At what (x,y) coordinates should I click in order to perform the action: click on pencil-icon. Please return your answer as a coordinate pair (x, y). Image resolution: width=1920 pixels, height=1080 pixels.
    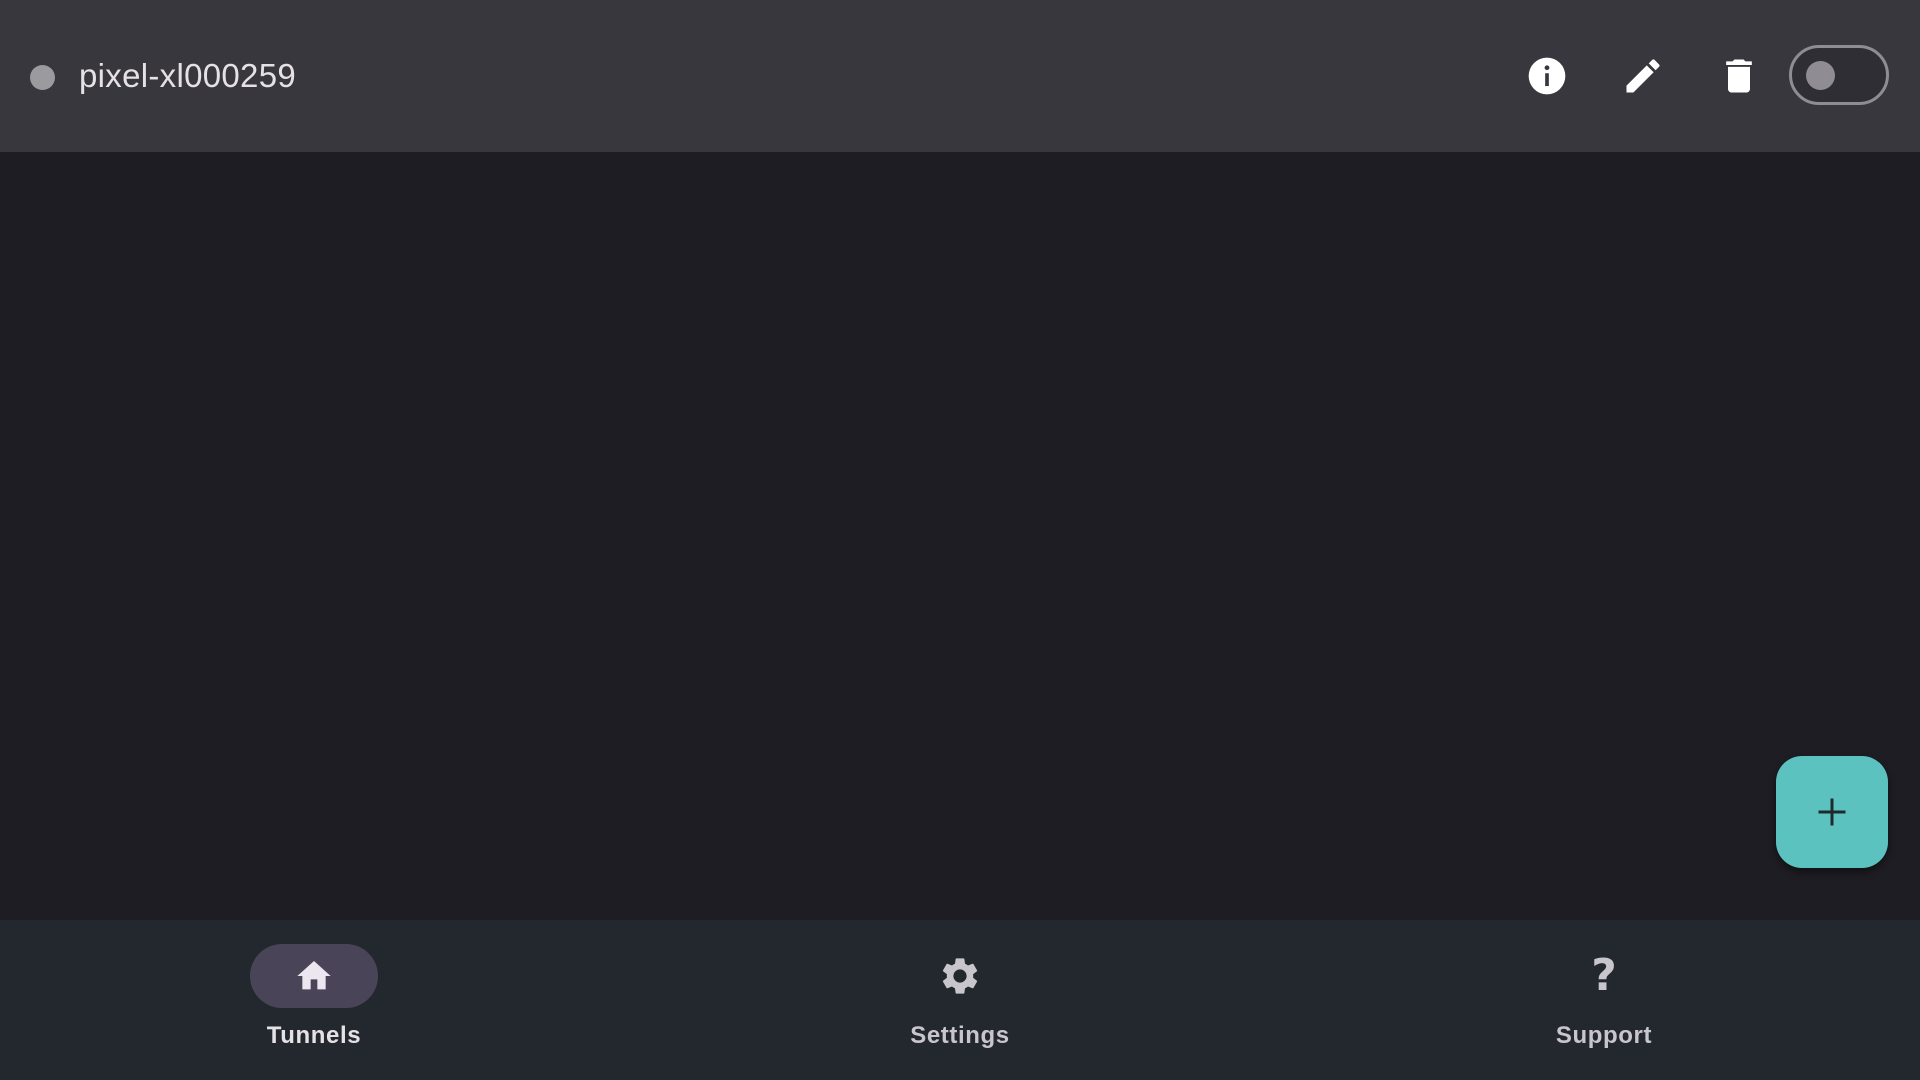
    Looking at the image, I should click on (1643, 76).